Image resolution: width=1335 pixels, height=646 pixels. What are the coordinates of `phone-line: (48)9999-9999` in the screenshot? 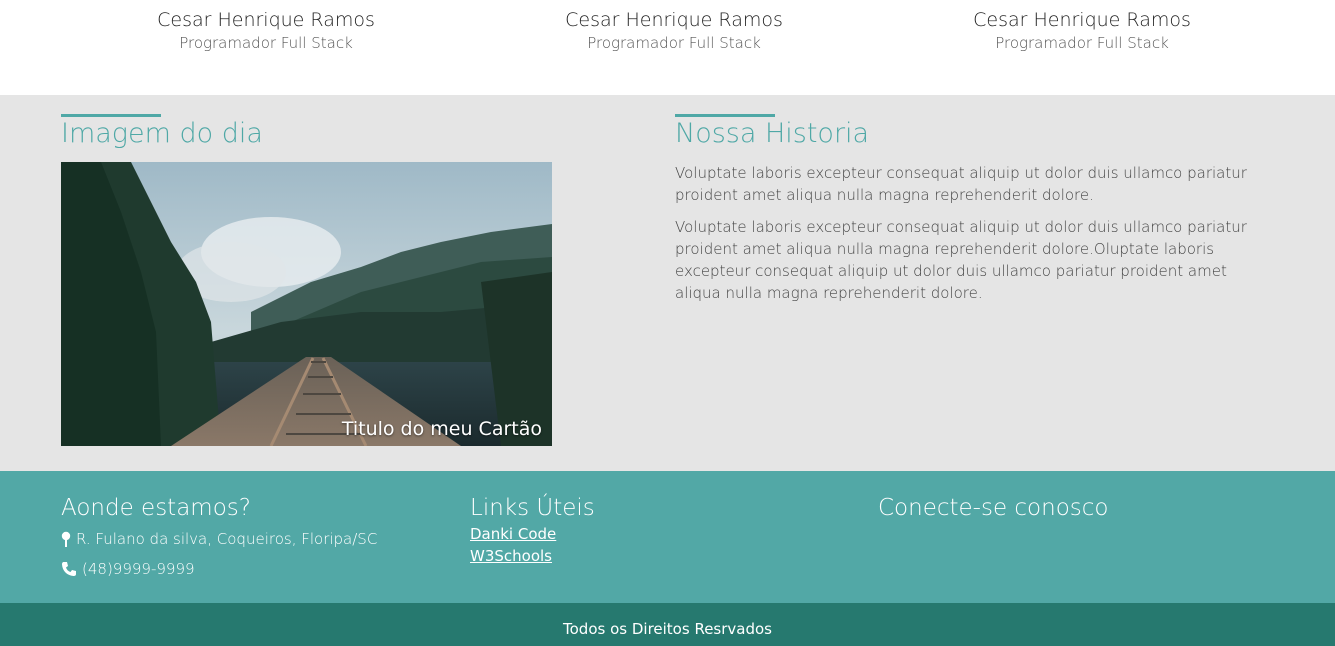 It's located at (219, 569).